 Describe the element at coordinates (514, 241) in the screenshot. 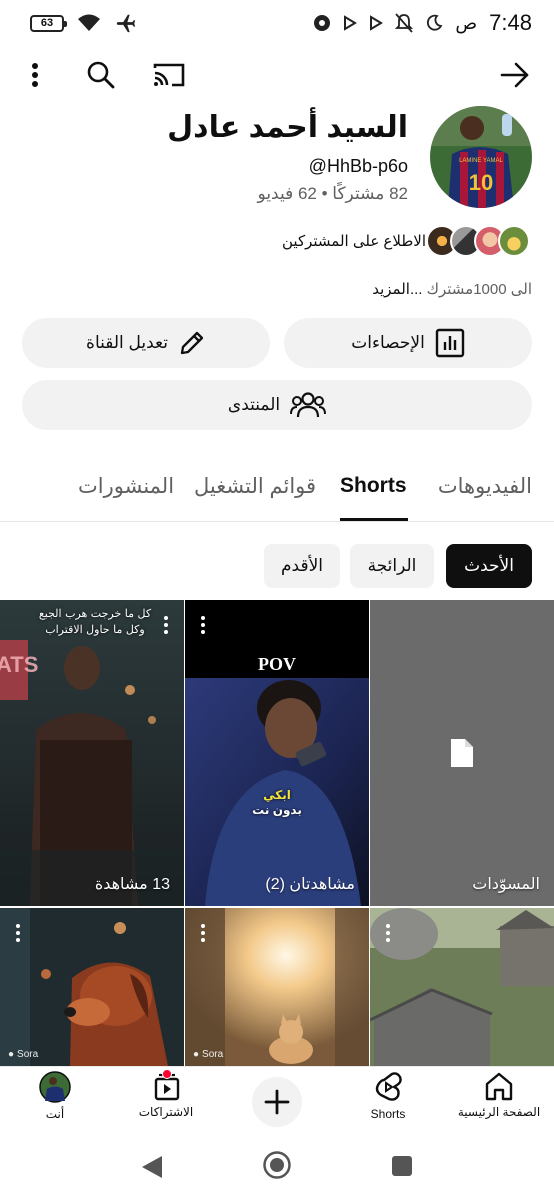

I see `subscriber-avatar` at that location.